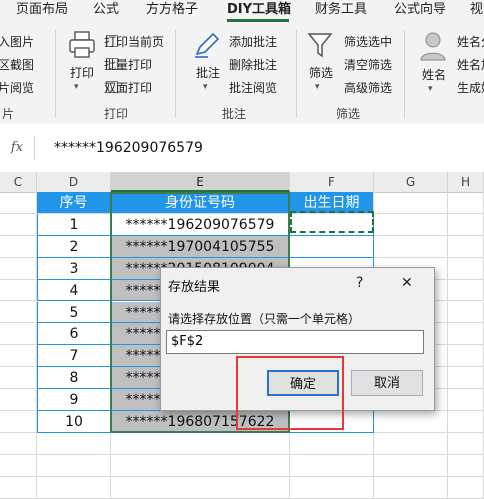 This screenshot has height=499, width=484. Describe the element at coordinates (321, 72) in the screenshot. I see `filter-button: 筛选` at that location.